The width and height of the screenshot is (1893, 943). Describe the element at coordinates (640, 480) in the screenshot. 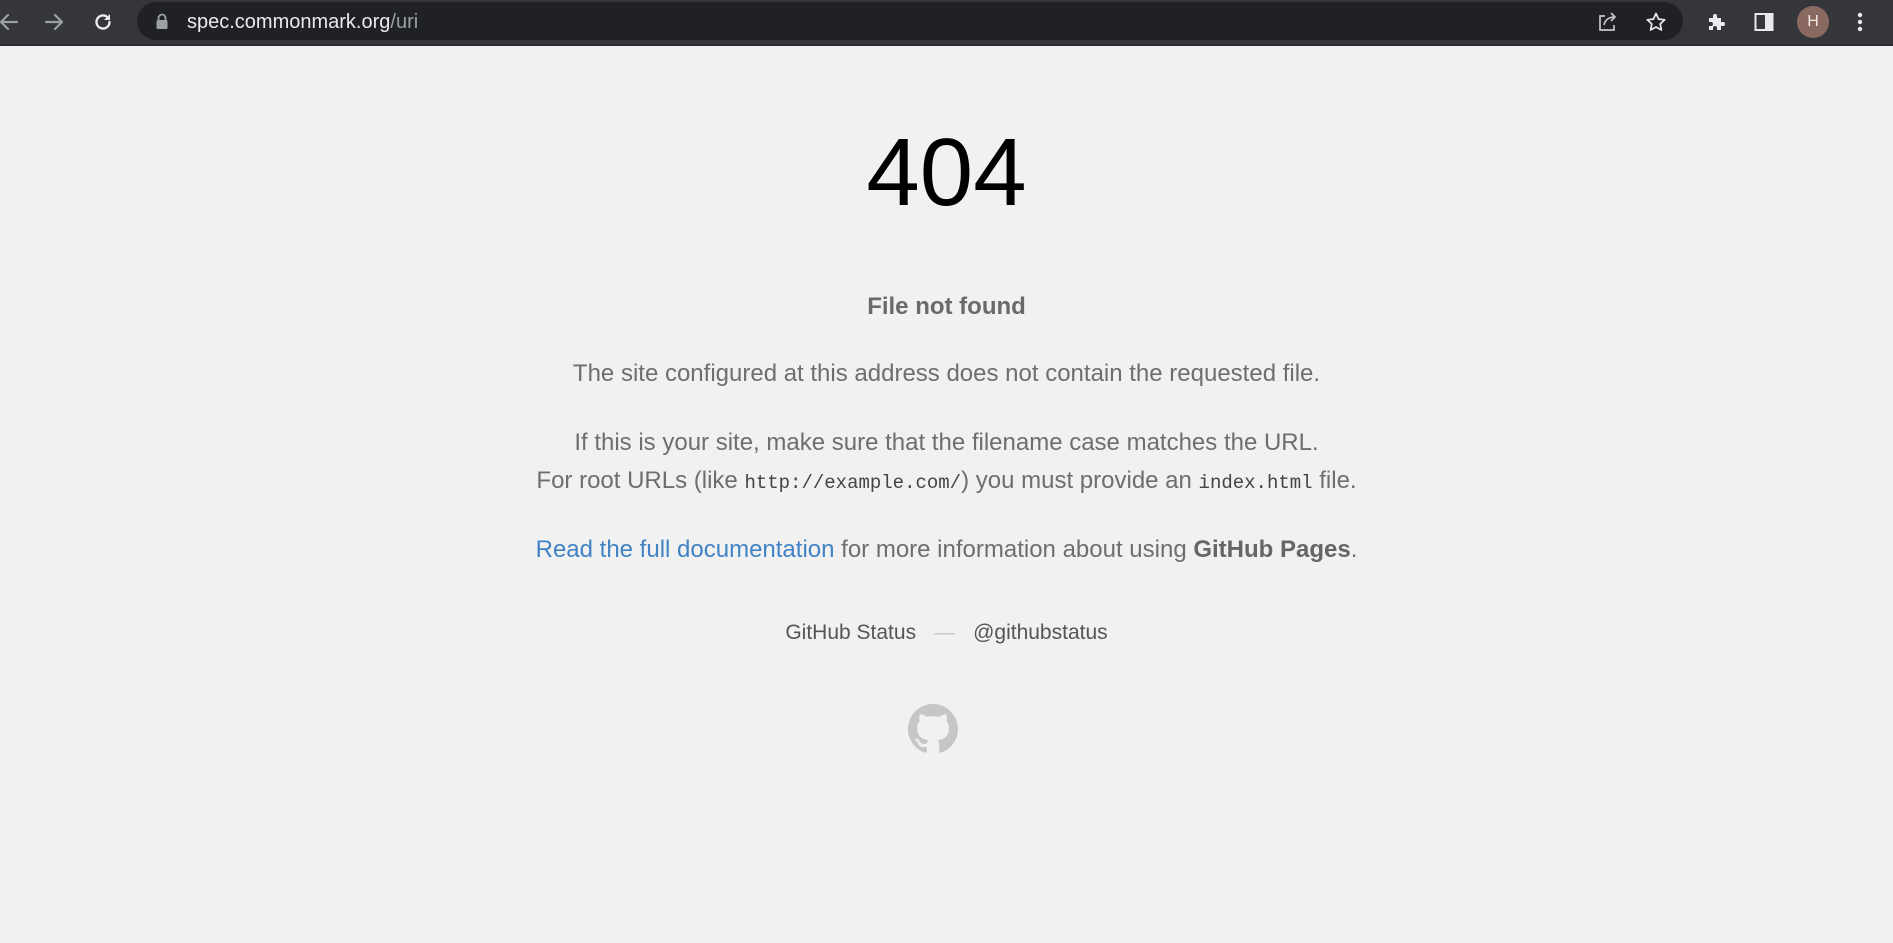

I see `hint-line-2a: For root URLs (like` at that location.